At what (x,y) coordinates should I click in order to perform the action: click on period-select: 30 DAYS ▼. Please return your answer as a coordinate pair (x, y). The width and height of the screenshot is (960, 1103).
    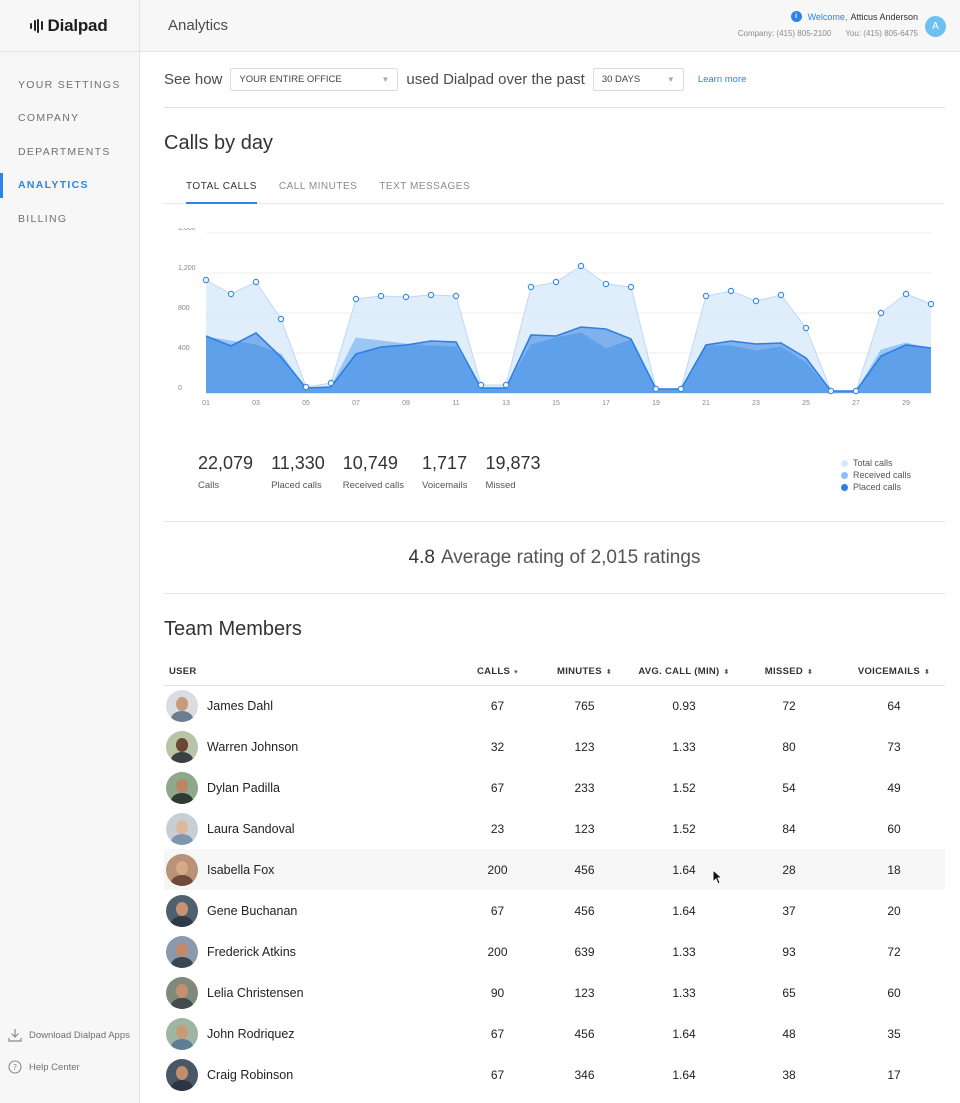
    Looking at the image, I should click on (638, 79).